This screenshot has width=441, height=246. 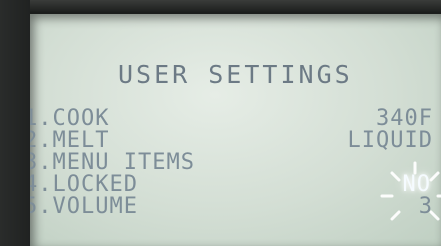 I want to click on blinking-cursor-icon, so click(x=410, y=191).